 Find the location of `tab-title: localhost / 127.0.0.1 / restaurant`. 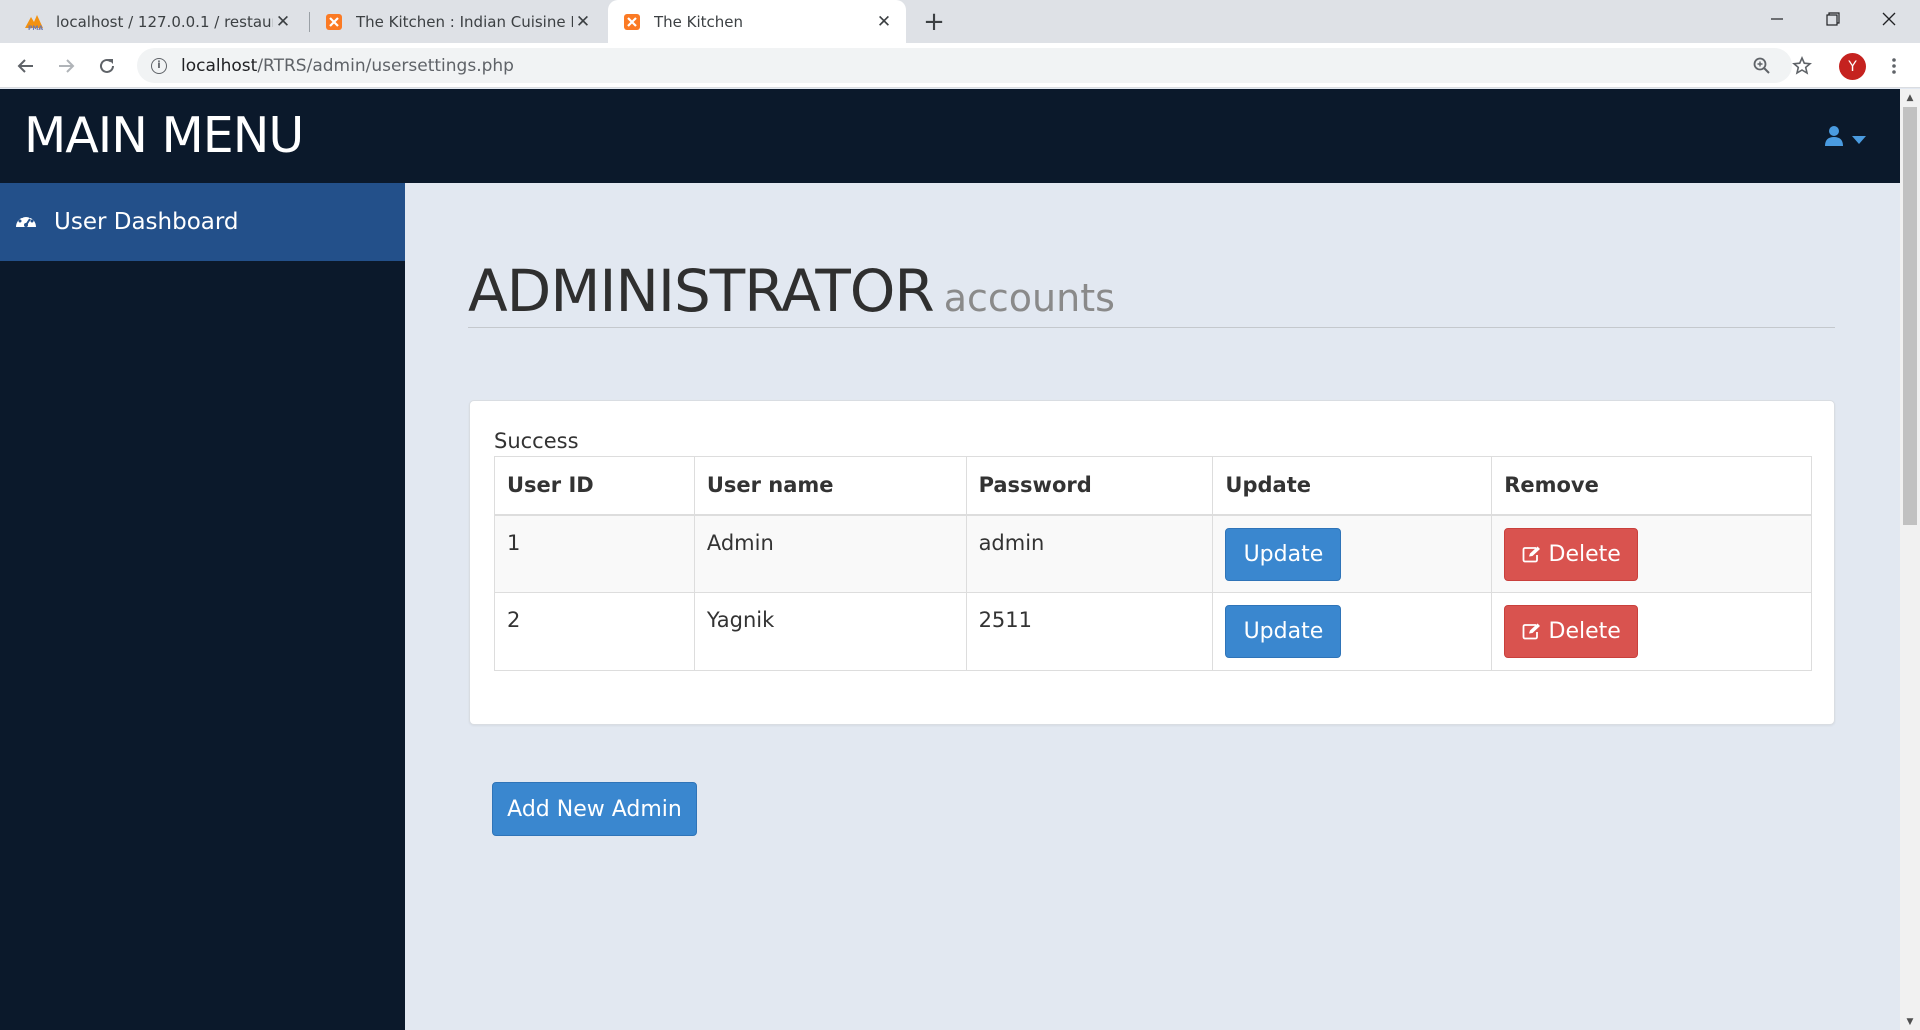

tab-title: localhost / 127.0.0.1 / restaurant is located at coordinates (164, 21).